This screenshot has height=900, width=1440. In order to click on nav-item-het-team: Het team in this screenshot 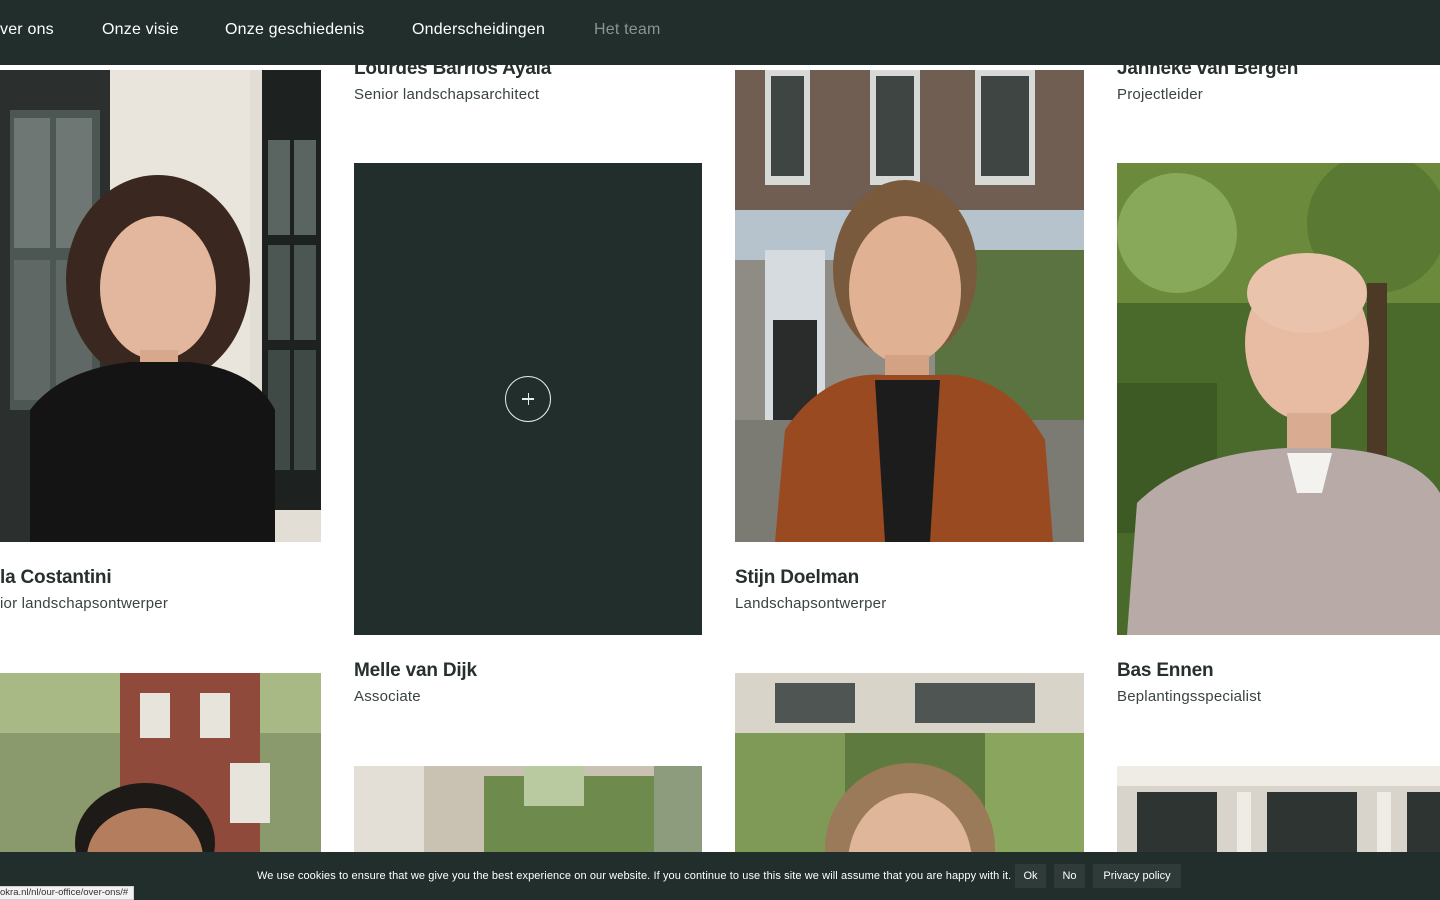, I will do `click(627, 30)`.